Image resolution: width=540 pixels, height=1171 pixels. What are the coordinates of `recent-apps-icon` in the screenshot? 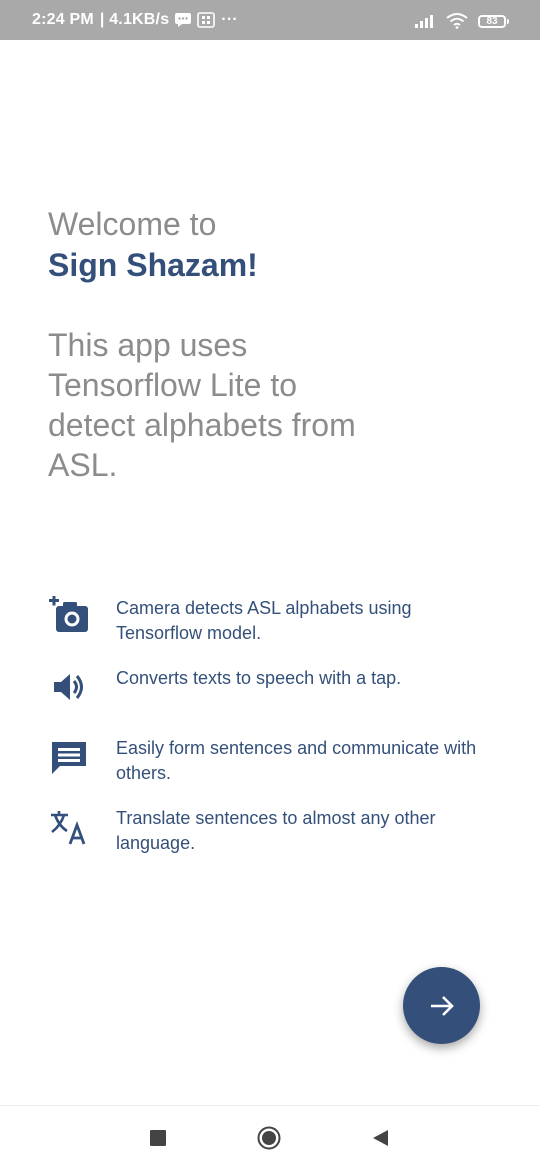 It's located at (158, 1138).